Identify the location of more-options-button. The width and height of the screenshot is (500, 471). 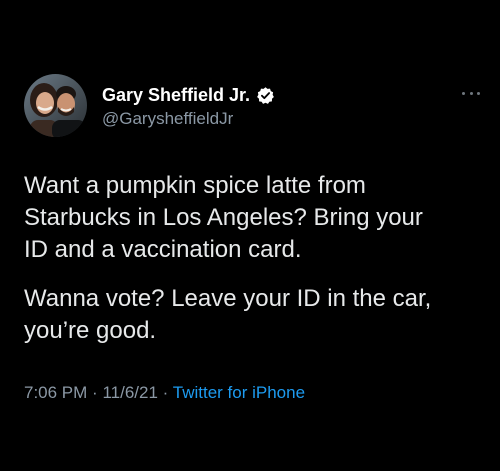
(471, 93).